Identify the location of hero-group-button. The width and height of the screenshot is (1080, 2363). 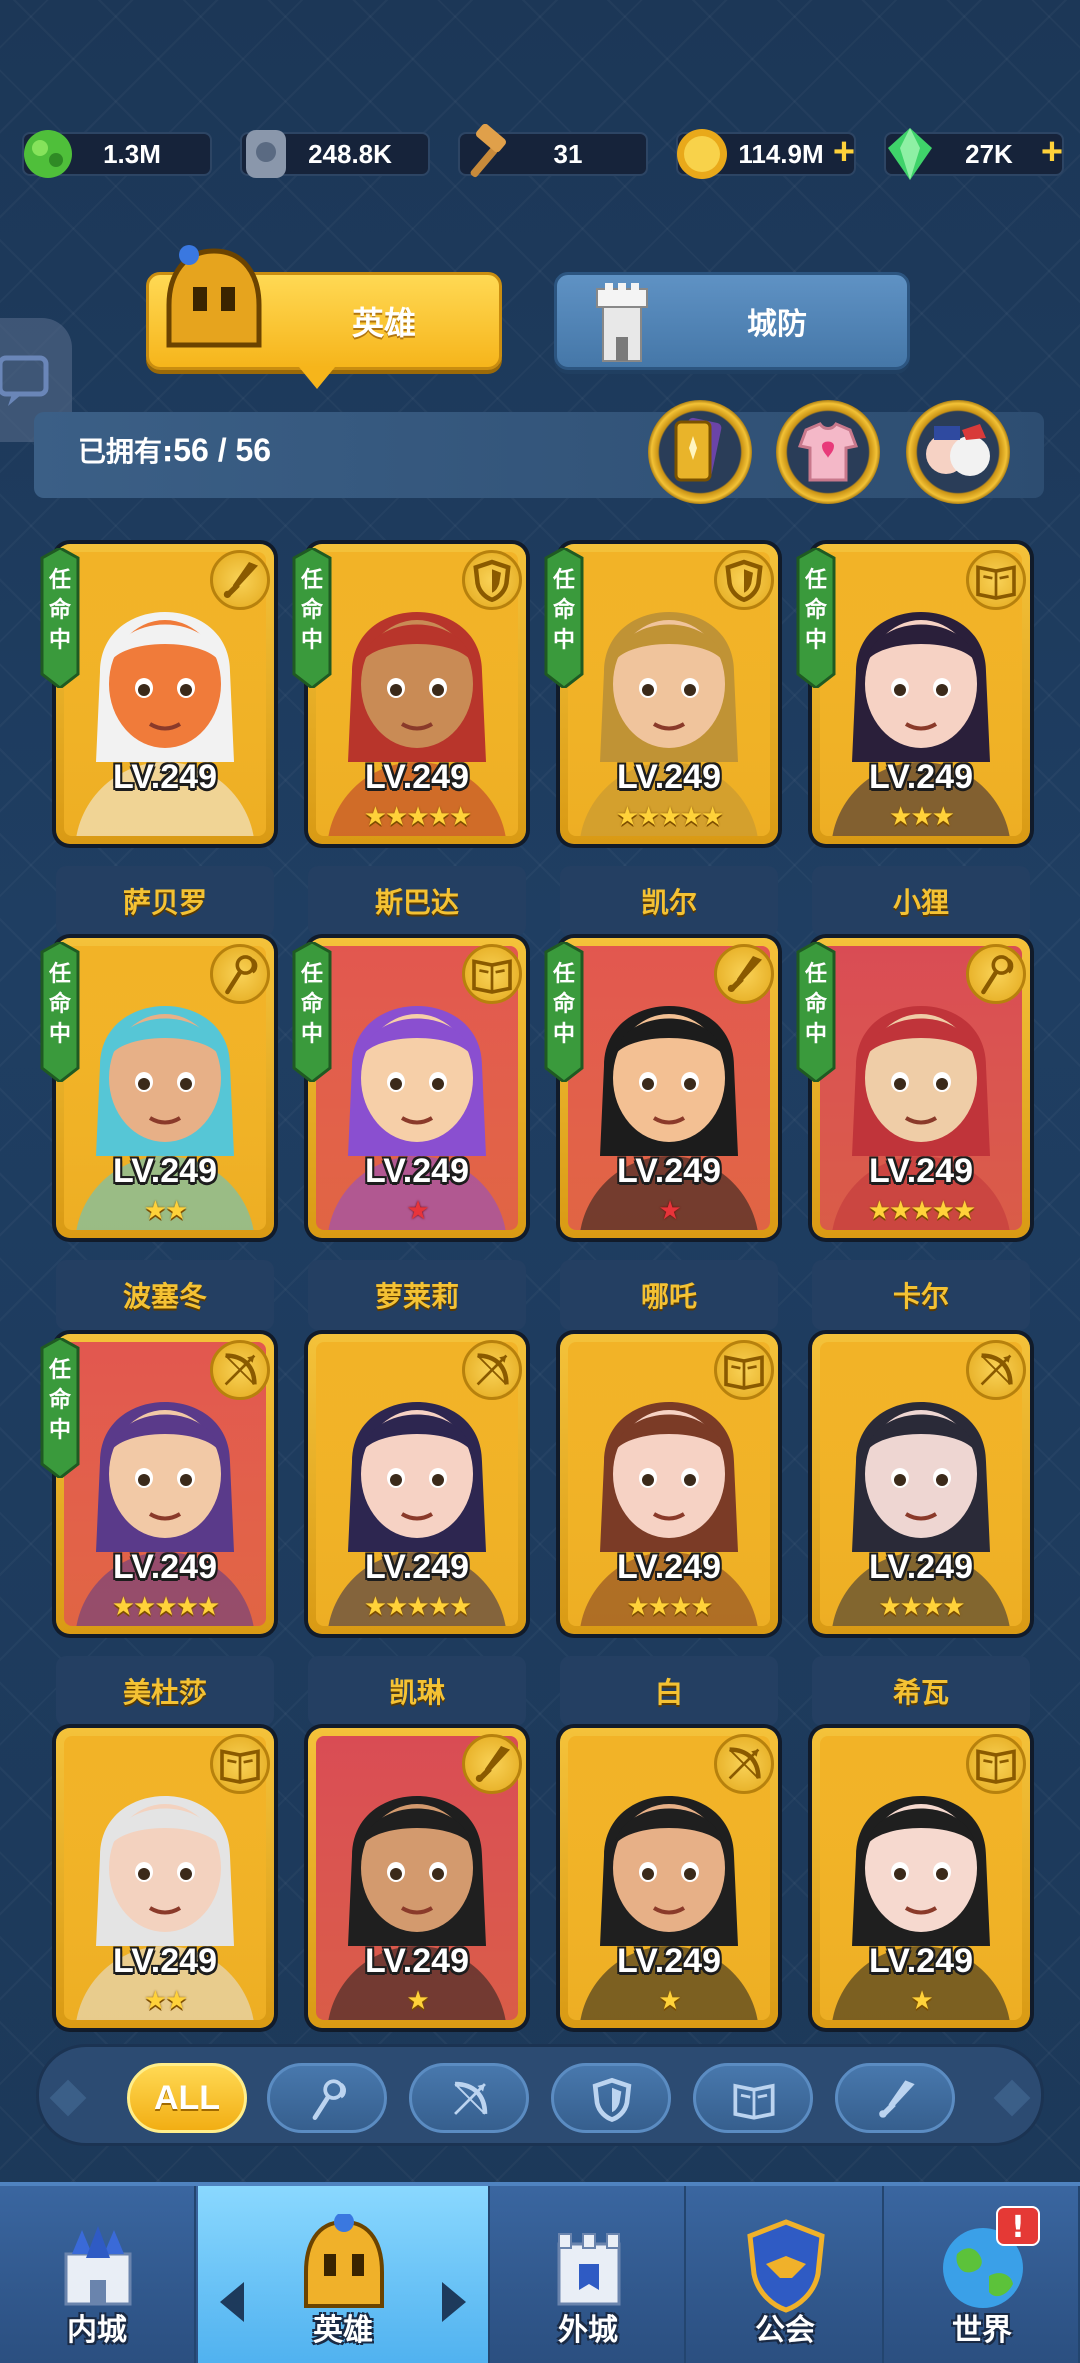
(958, 452).